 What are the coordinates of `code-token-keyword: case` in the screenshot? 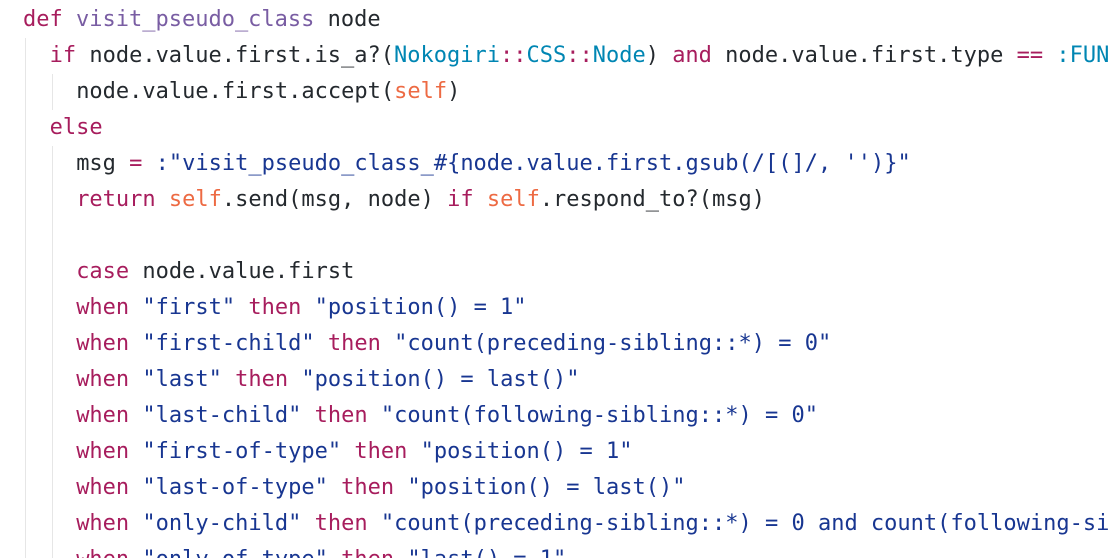 It's located at (103, 271).